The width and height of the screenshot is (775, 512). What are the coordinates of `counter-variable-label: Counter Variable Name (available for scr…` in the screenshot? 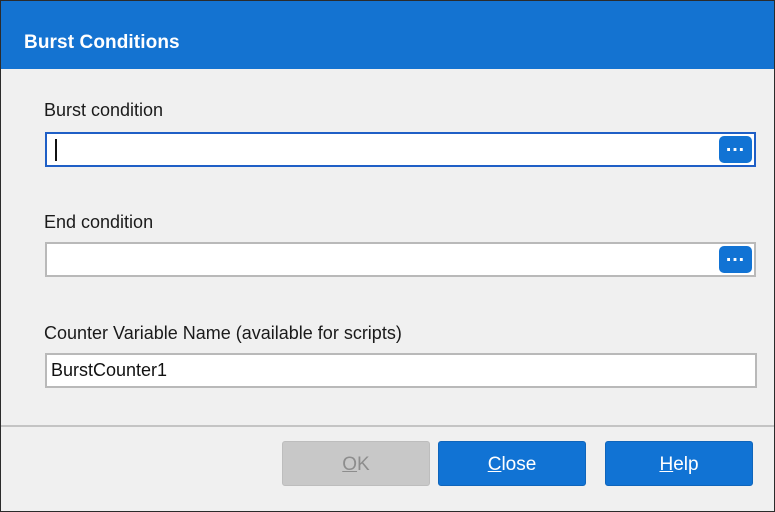 It's located at (223, 333).